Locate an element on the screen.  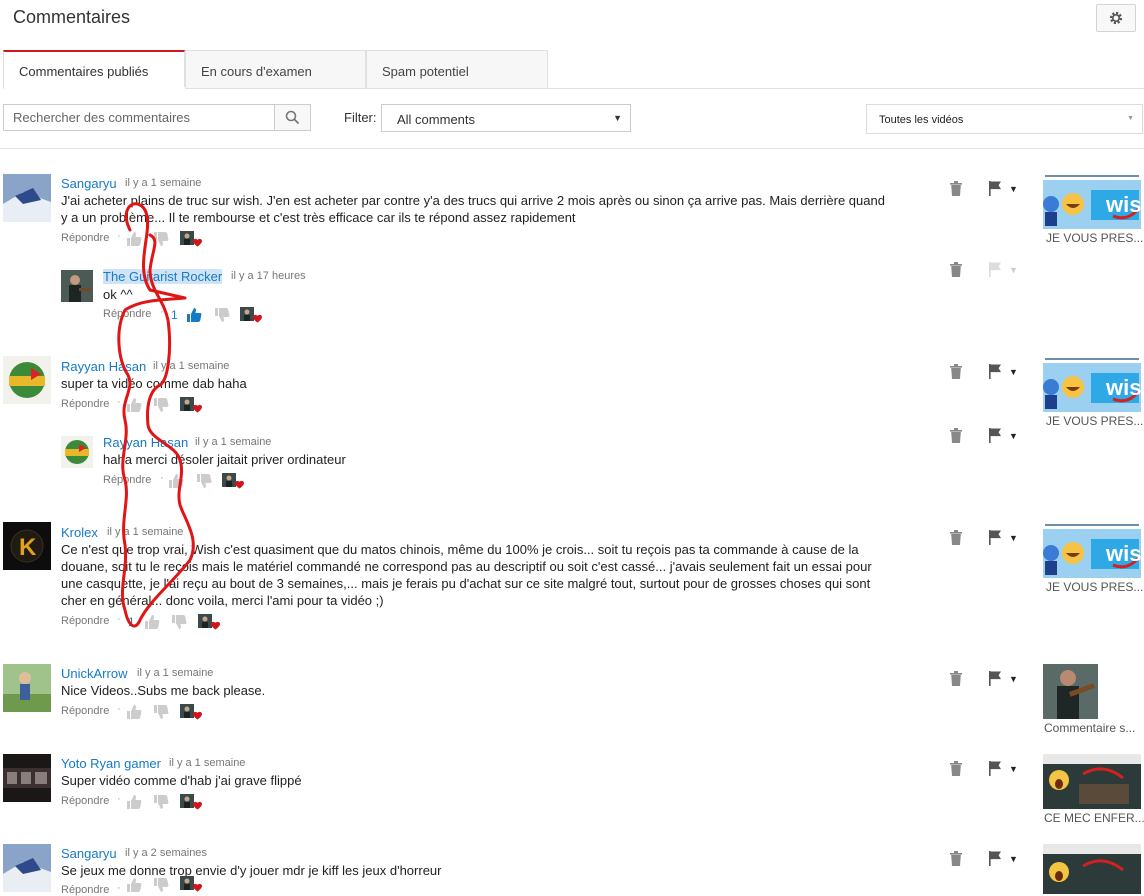
tab-published: Commentaires publiés is located at coordinates (94, 69).